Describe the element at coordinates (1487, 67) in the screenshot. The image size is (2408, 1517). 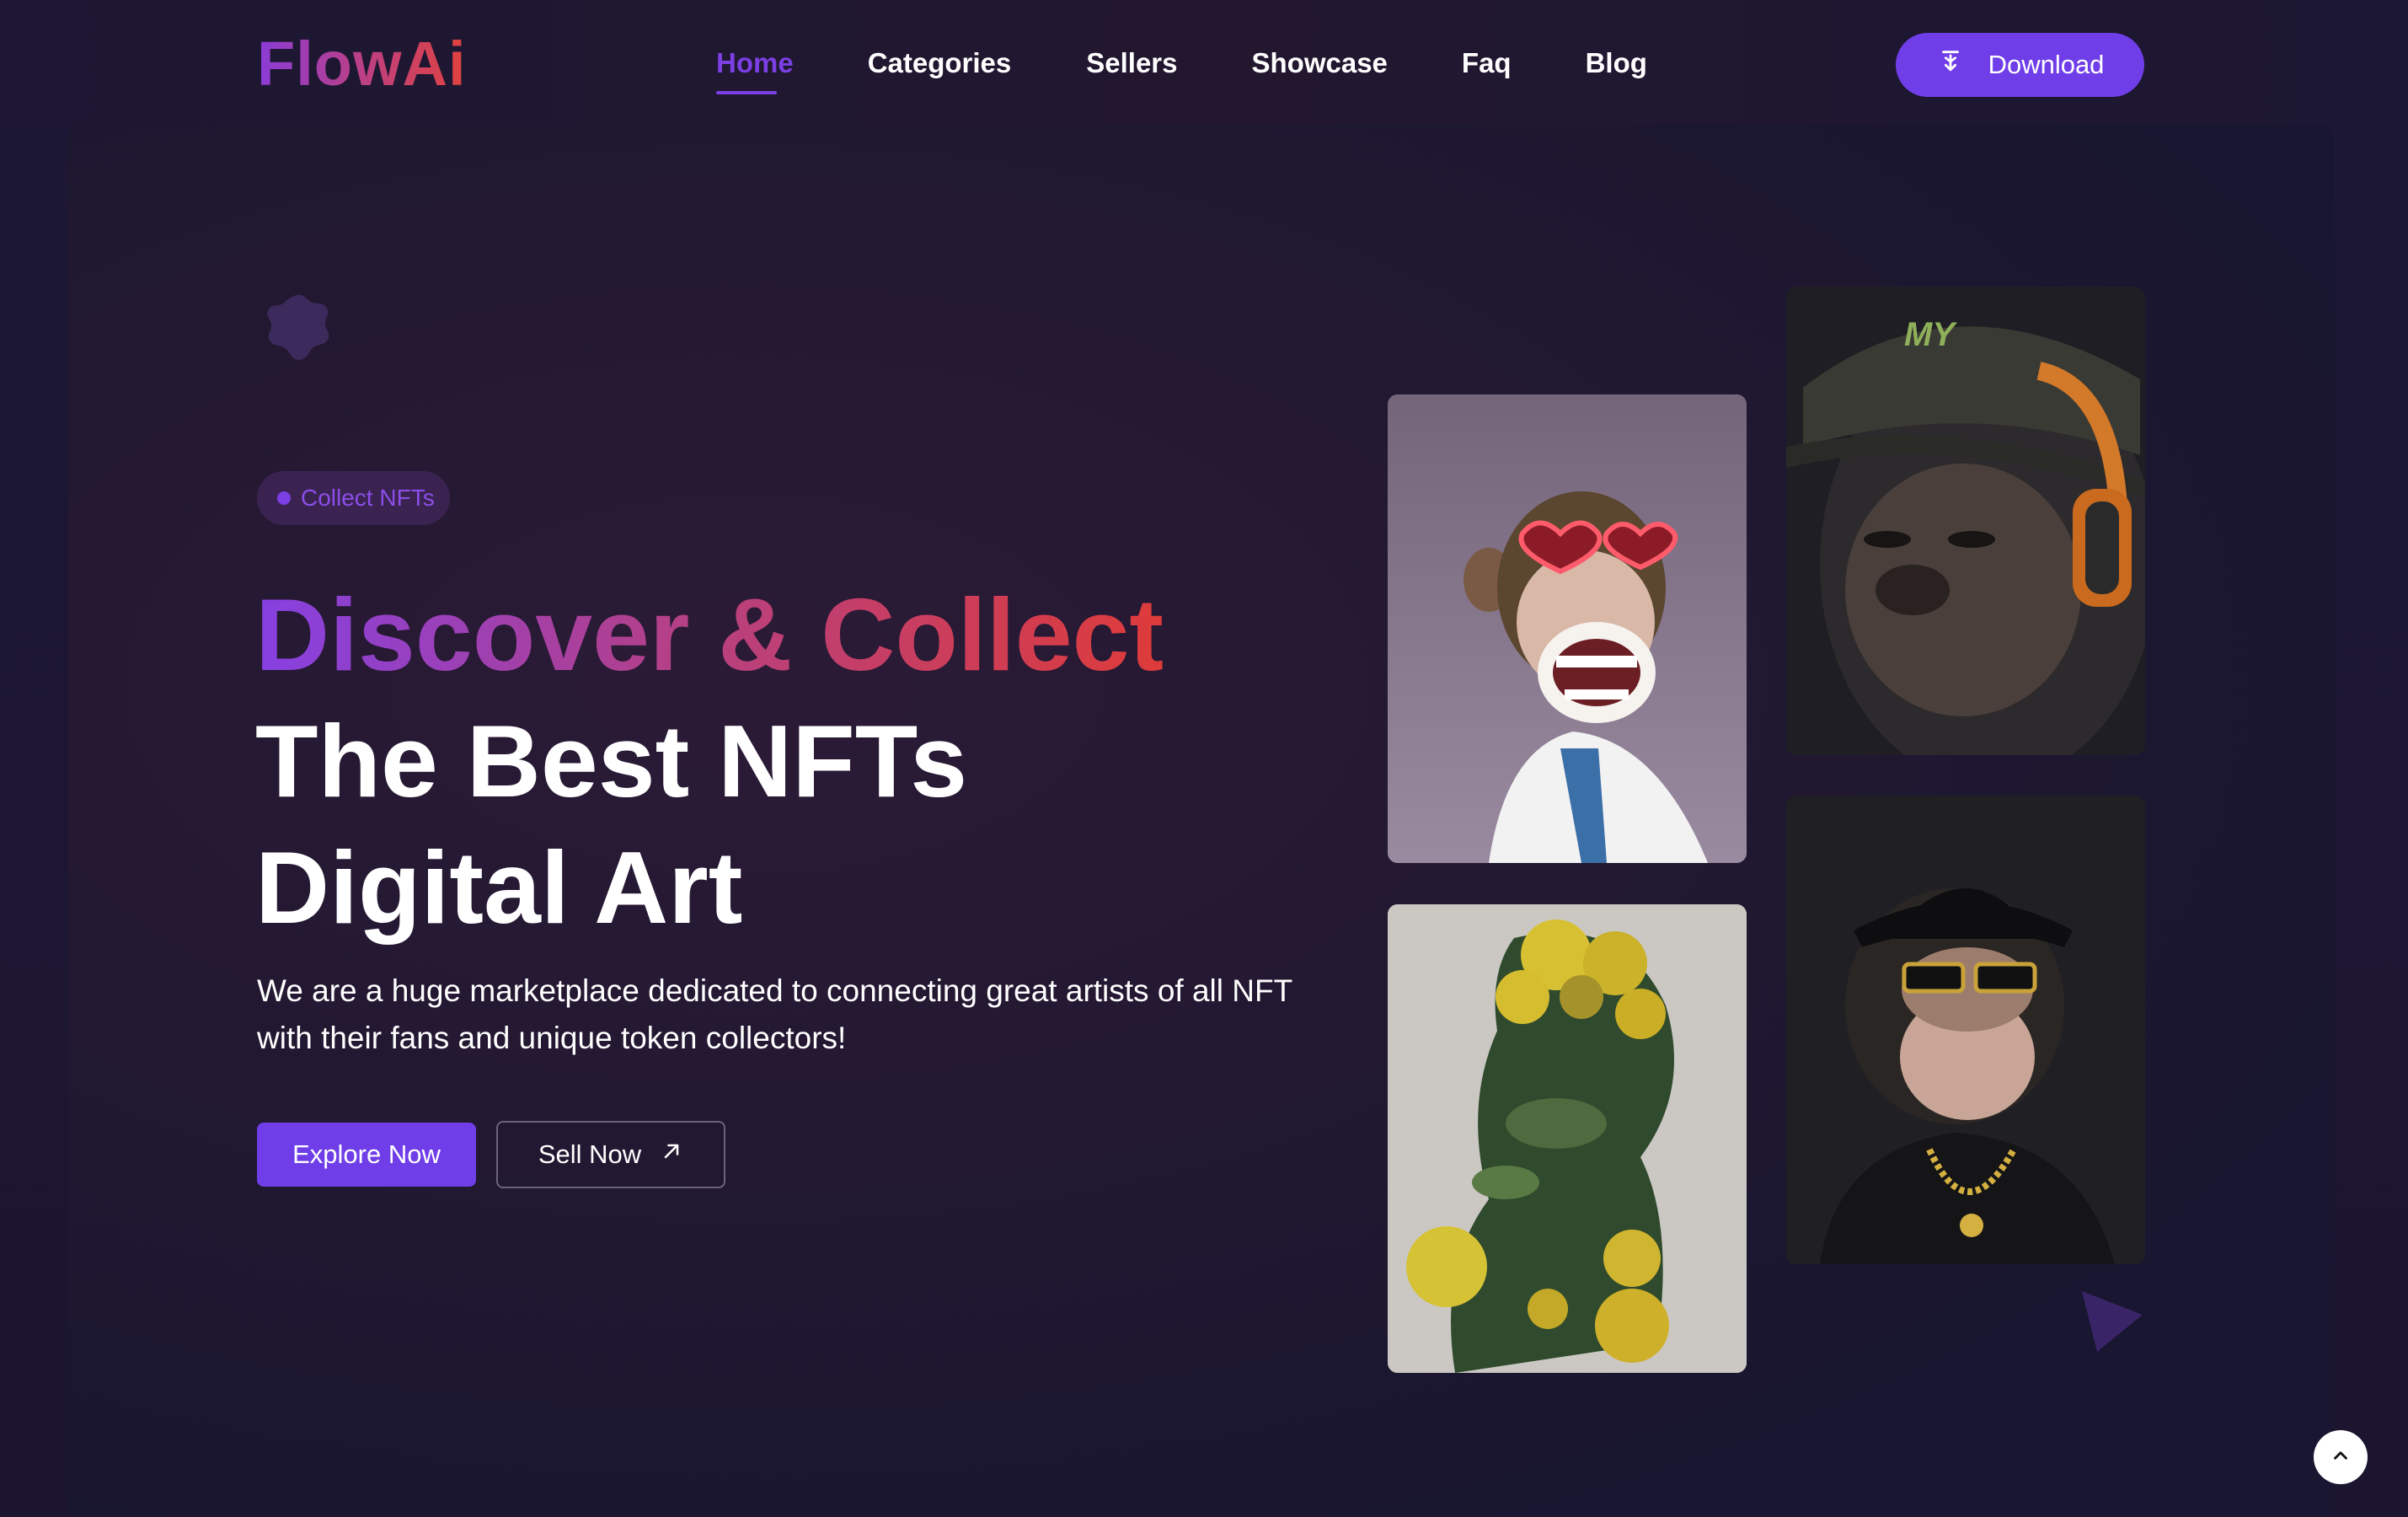
I see `nav-item-faq: Faq` at that location.